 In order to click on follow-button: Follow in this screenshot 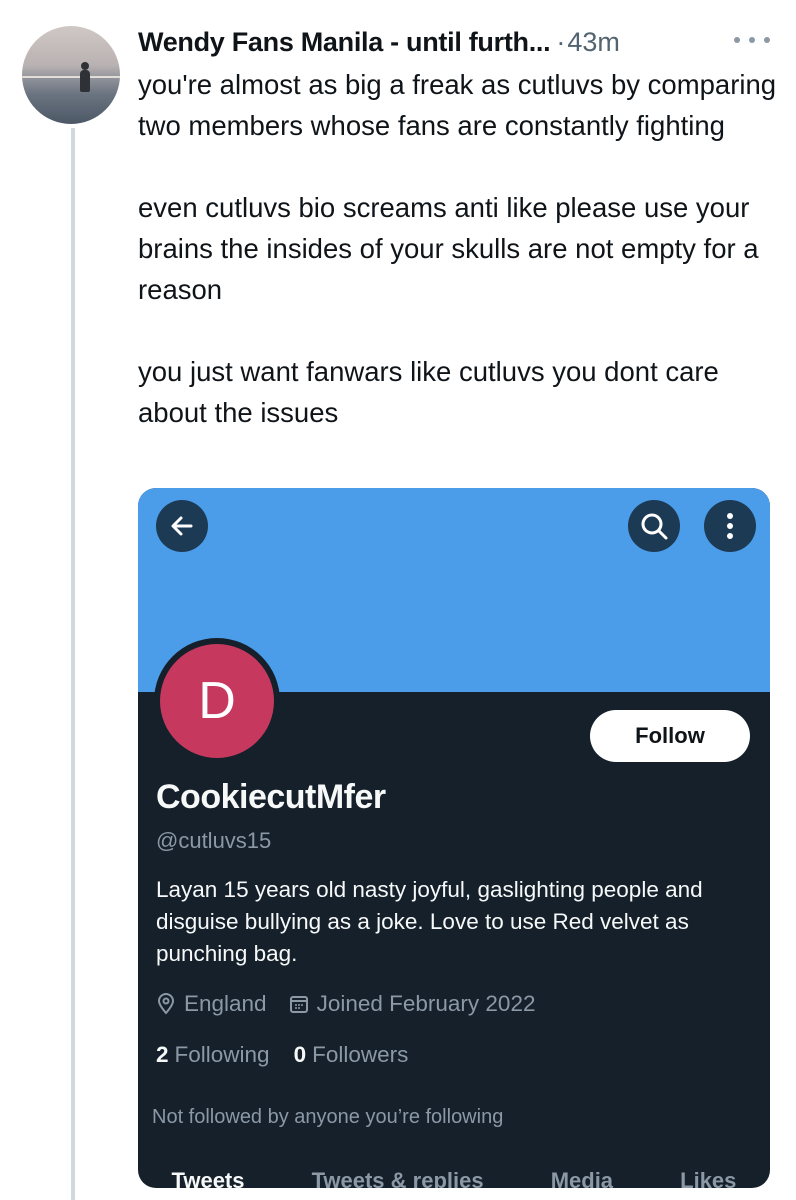, I will do `click(670, 736)`.